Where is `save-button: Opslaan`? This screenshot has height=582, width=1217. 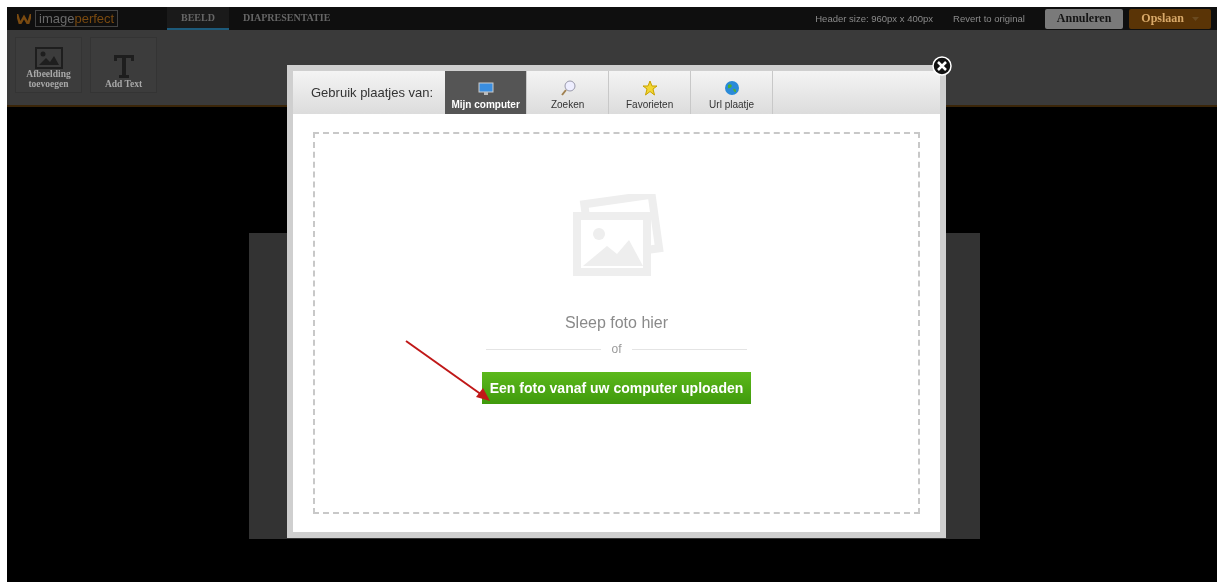
save-button: Opslaan is located at coordinates (1170, 18).